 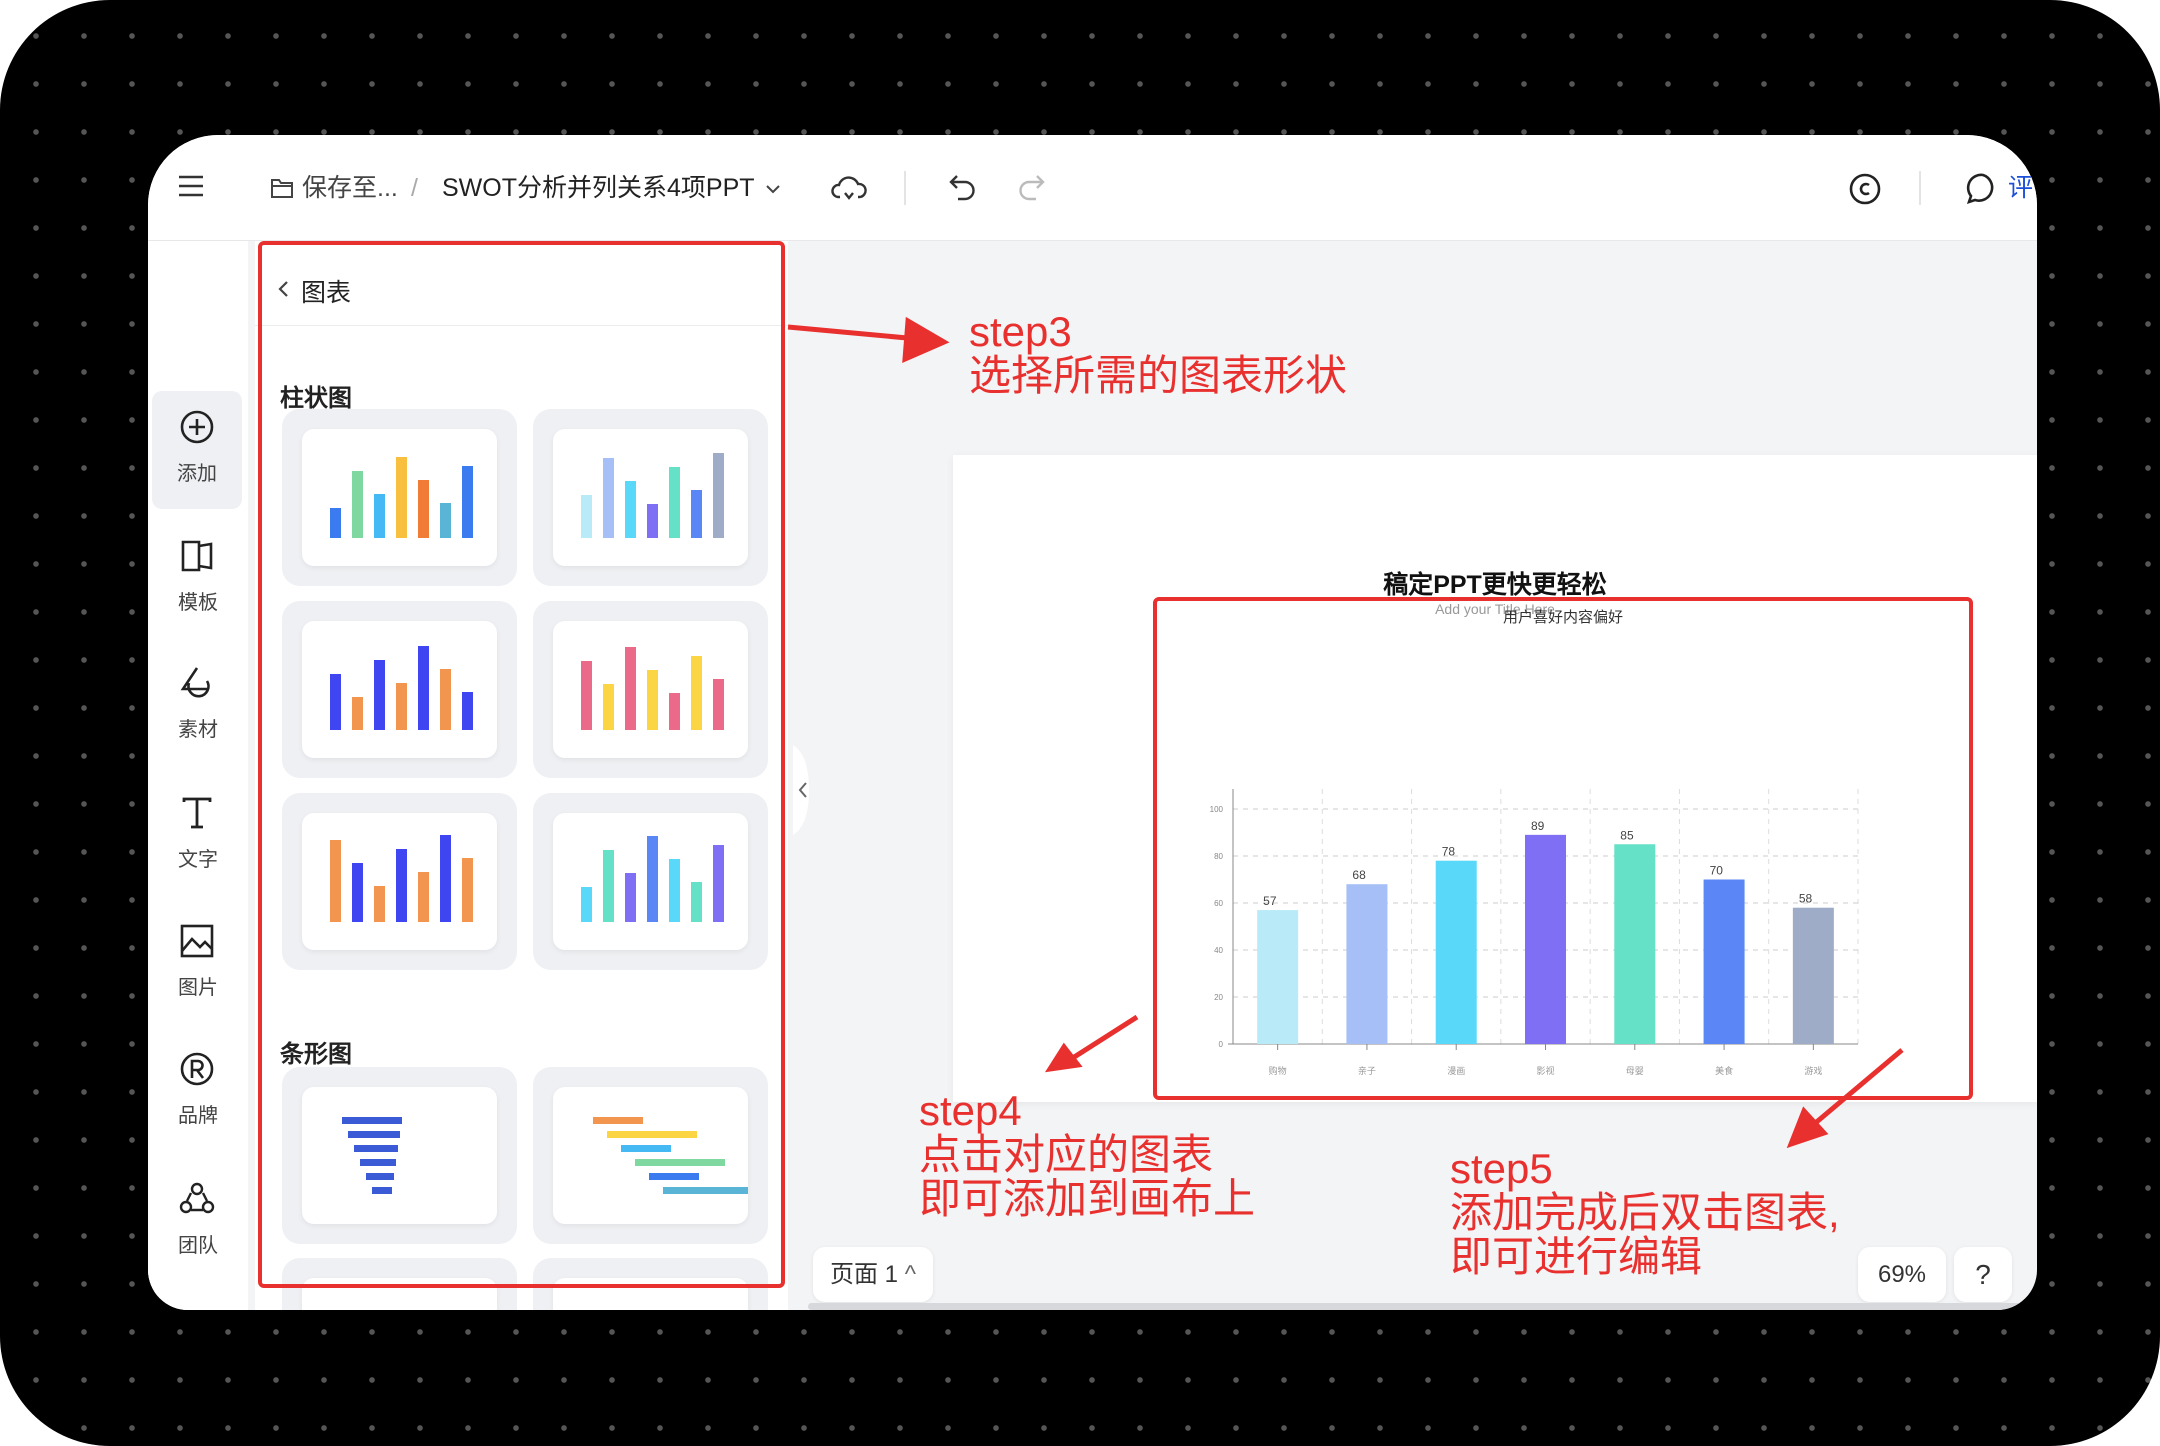 I want to click on annotation-step3: step3 选择所需的图表形状, so click(x=1158, y=353).